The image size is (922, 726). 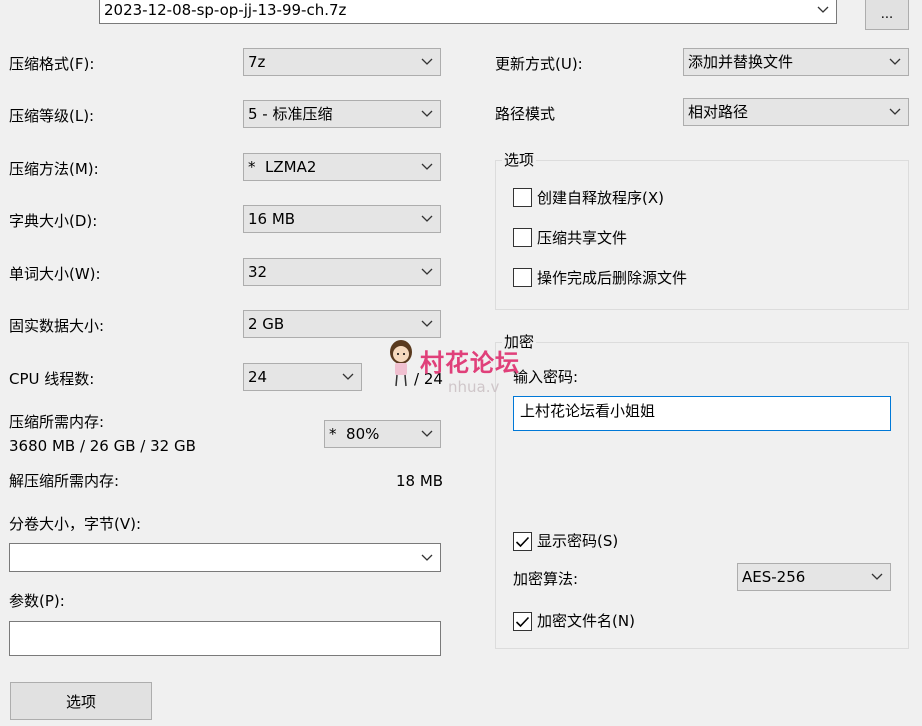 What do you see at coordinates (282, 167) in the screenshot?
I see `method-value: * LZMA2` at bounding box center [282, 167].